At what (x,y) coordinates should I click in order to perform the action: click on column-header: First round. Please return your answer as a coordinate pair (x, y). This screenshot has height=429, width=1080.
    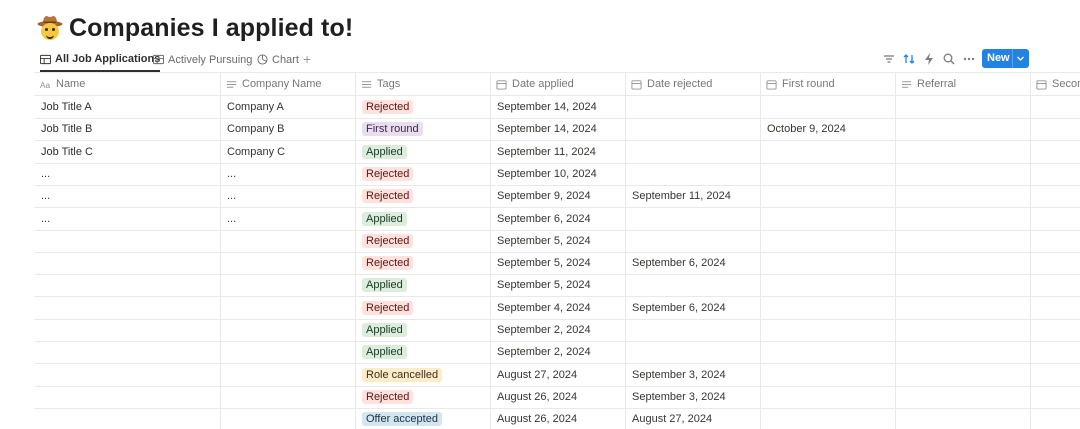
    Looking at the image, I should click on (828, 84).